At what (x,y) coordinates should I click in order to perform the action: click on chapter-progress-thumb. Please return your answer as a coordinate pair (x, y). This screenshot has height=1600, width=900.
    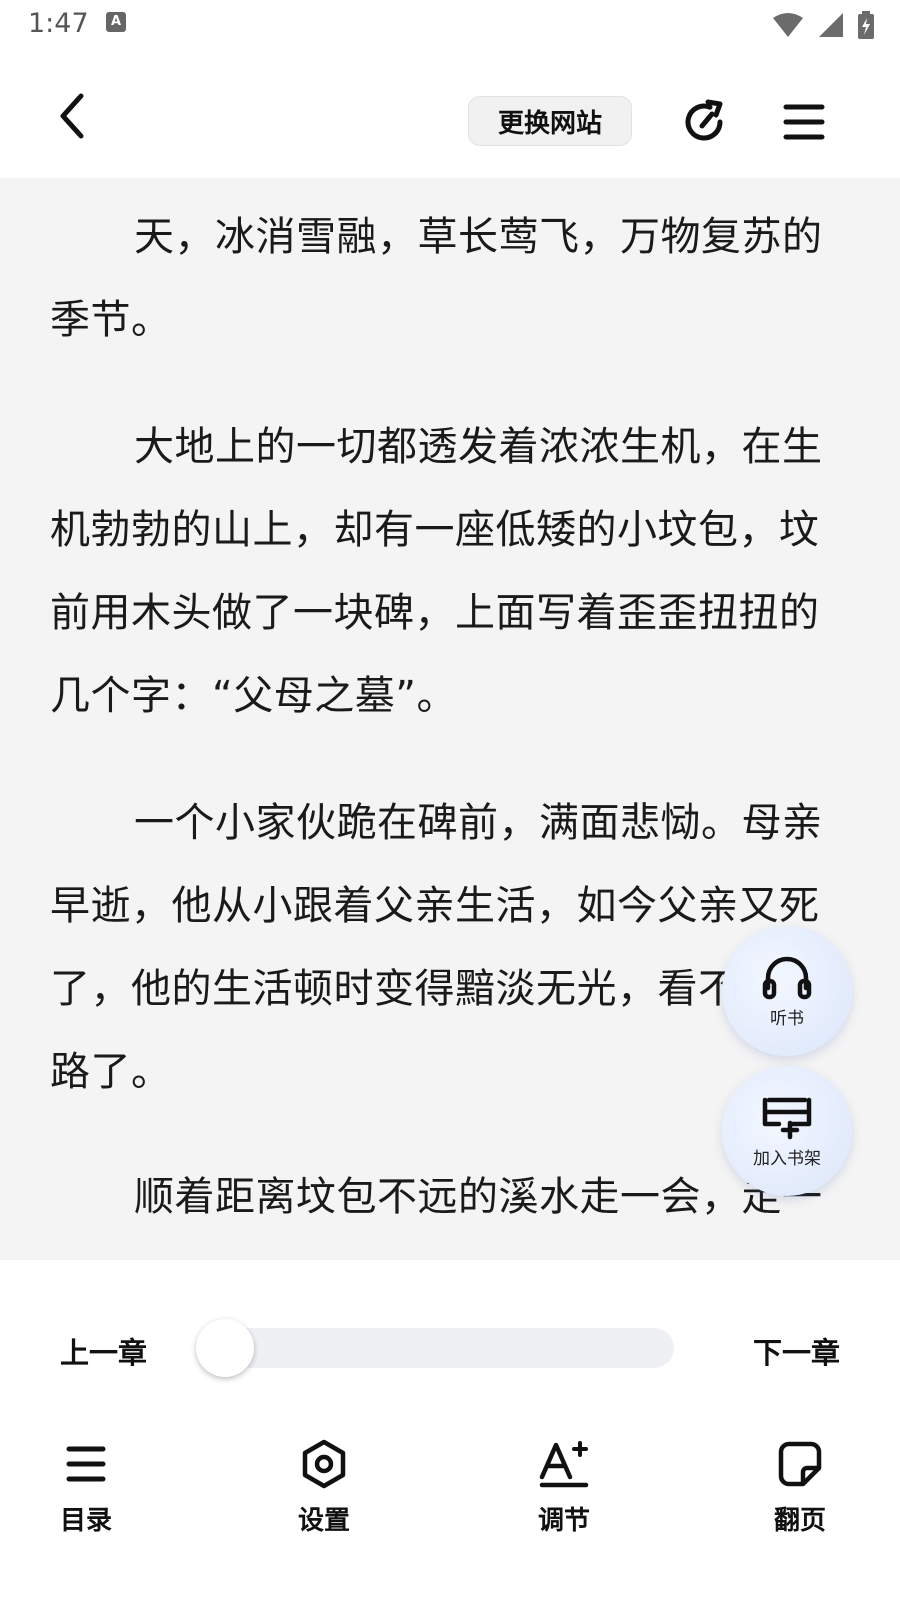
    Looking at the image, I should click on (225, 1348).